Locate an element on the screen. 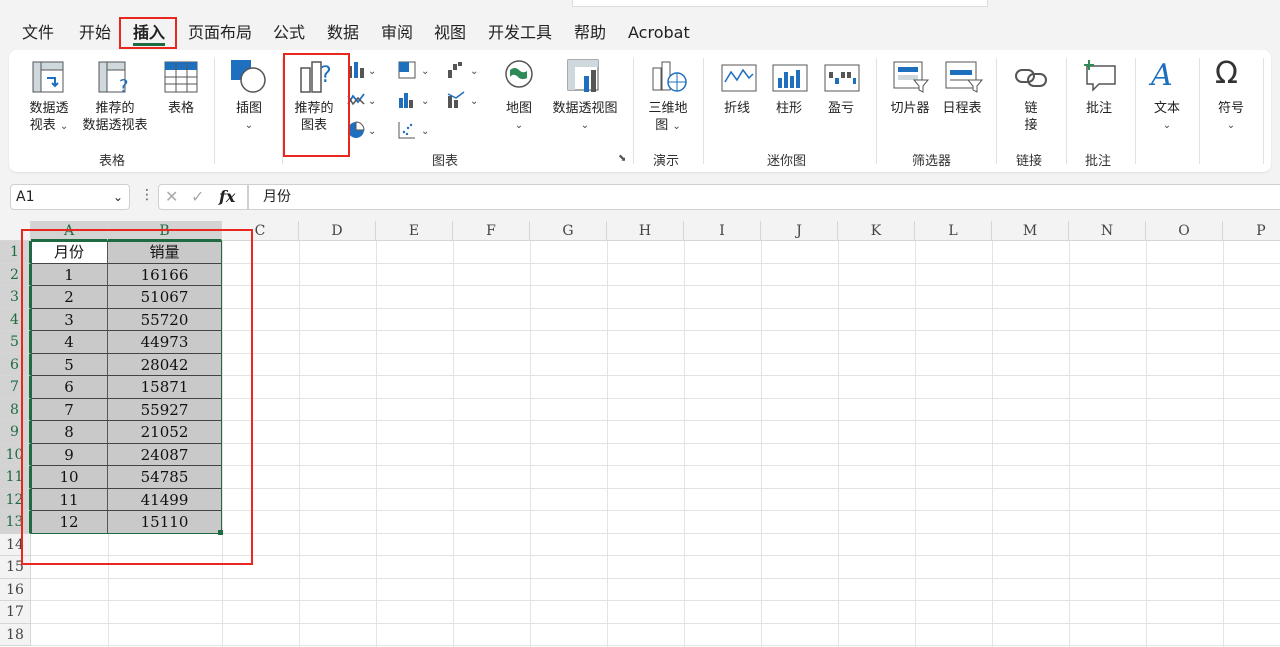 This screenshot has height=647, width=1280. fill-handle is located at coordinates (220, 532).